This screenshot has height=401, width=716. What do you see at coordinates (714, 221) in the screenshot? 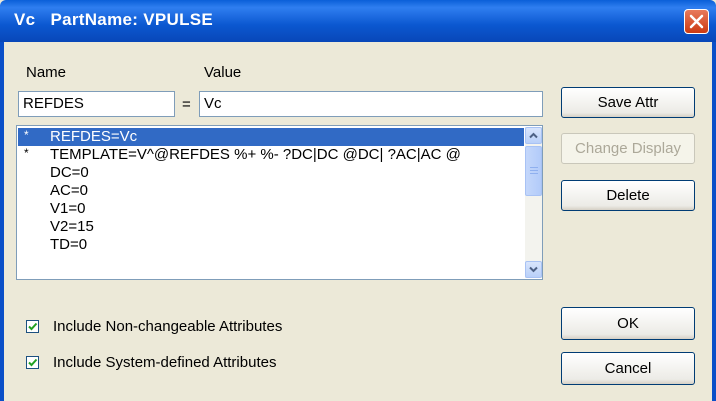
I see `window-frame-right` at bounding box center [714, 221].